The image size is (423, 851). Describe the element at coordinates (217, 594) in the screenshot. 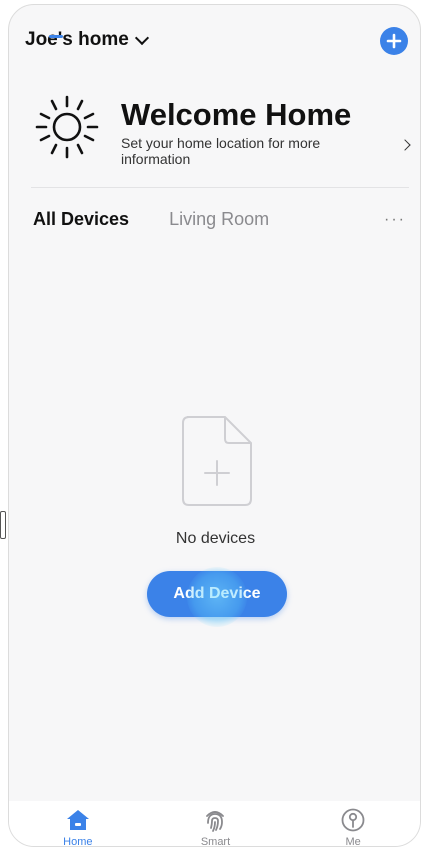

I see `add-device-button: Add Device` at that location.